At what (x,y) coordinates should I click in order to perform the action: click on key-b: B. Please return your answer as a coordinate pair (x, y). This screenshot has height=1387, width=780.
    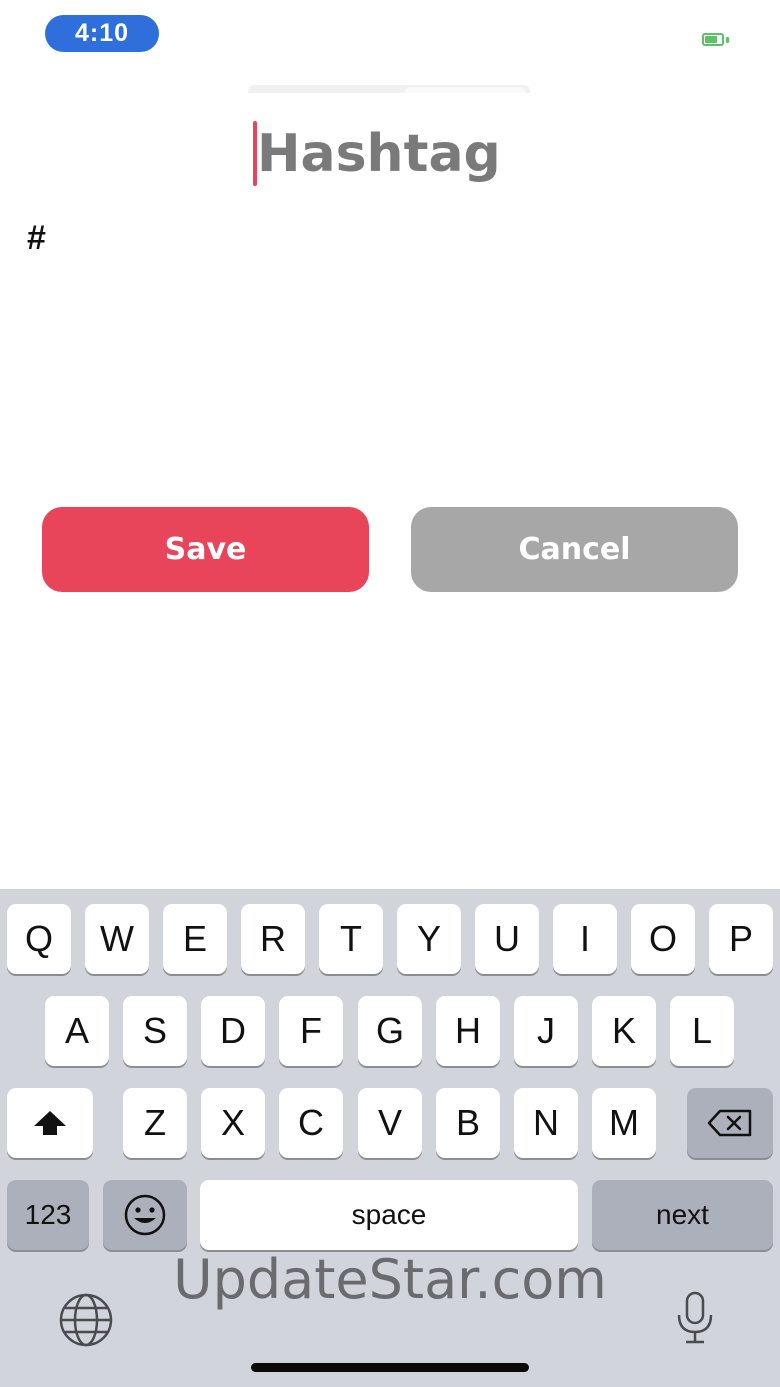
    Looking at the image, I should click on (468, 1123).